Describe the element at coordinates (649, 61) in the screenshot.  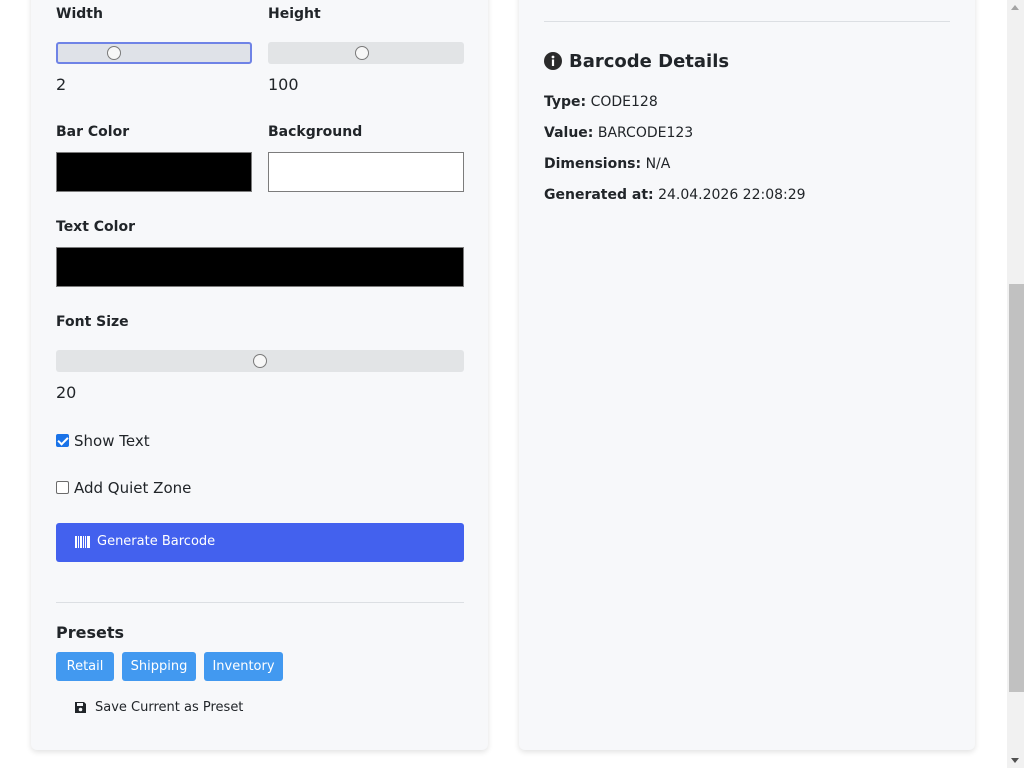
I see `details-title: Barcode Details` at that location.